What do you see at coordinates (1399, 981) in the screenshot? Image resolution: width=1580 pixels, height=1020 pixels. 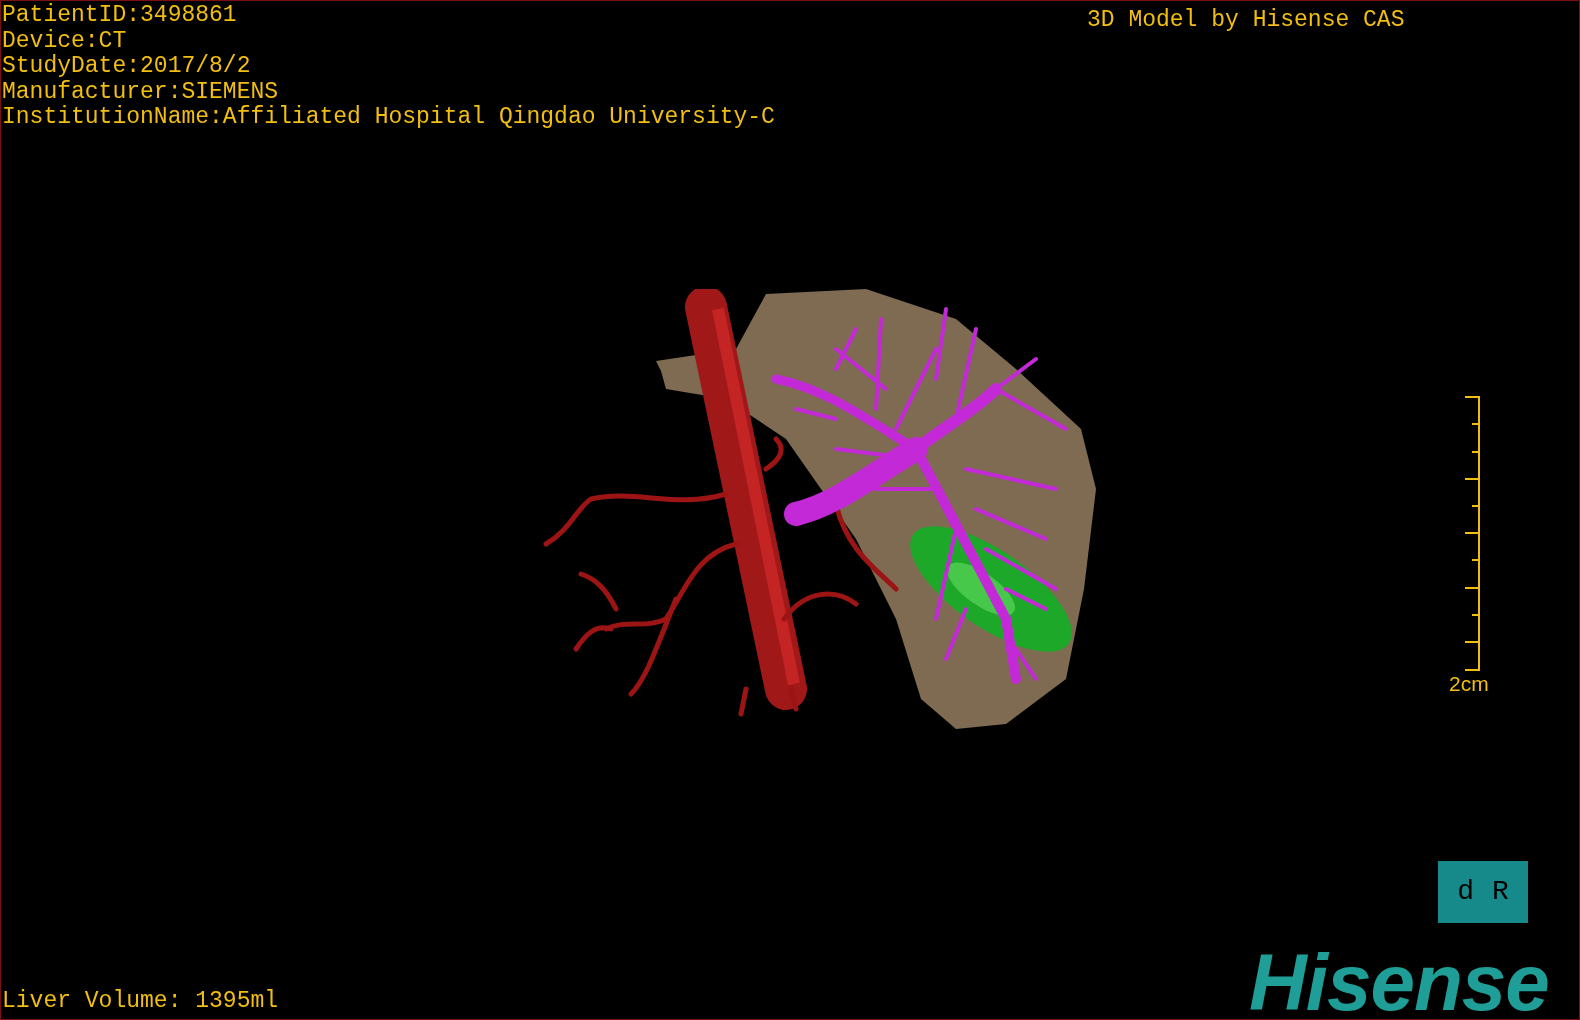 I see `brand-logo: Hisense` at bounding box center [1399, 981].